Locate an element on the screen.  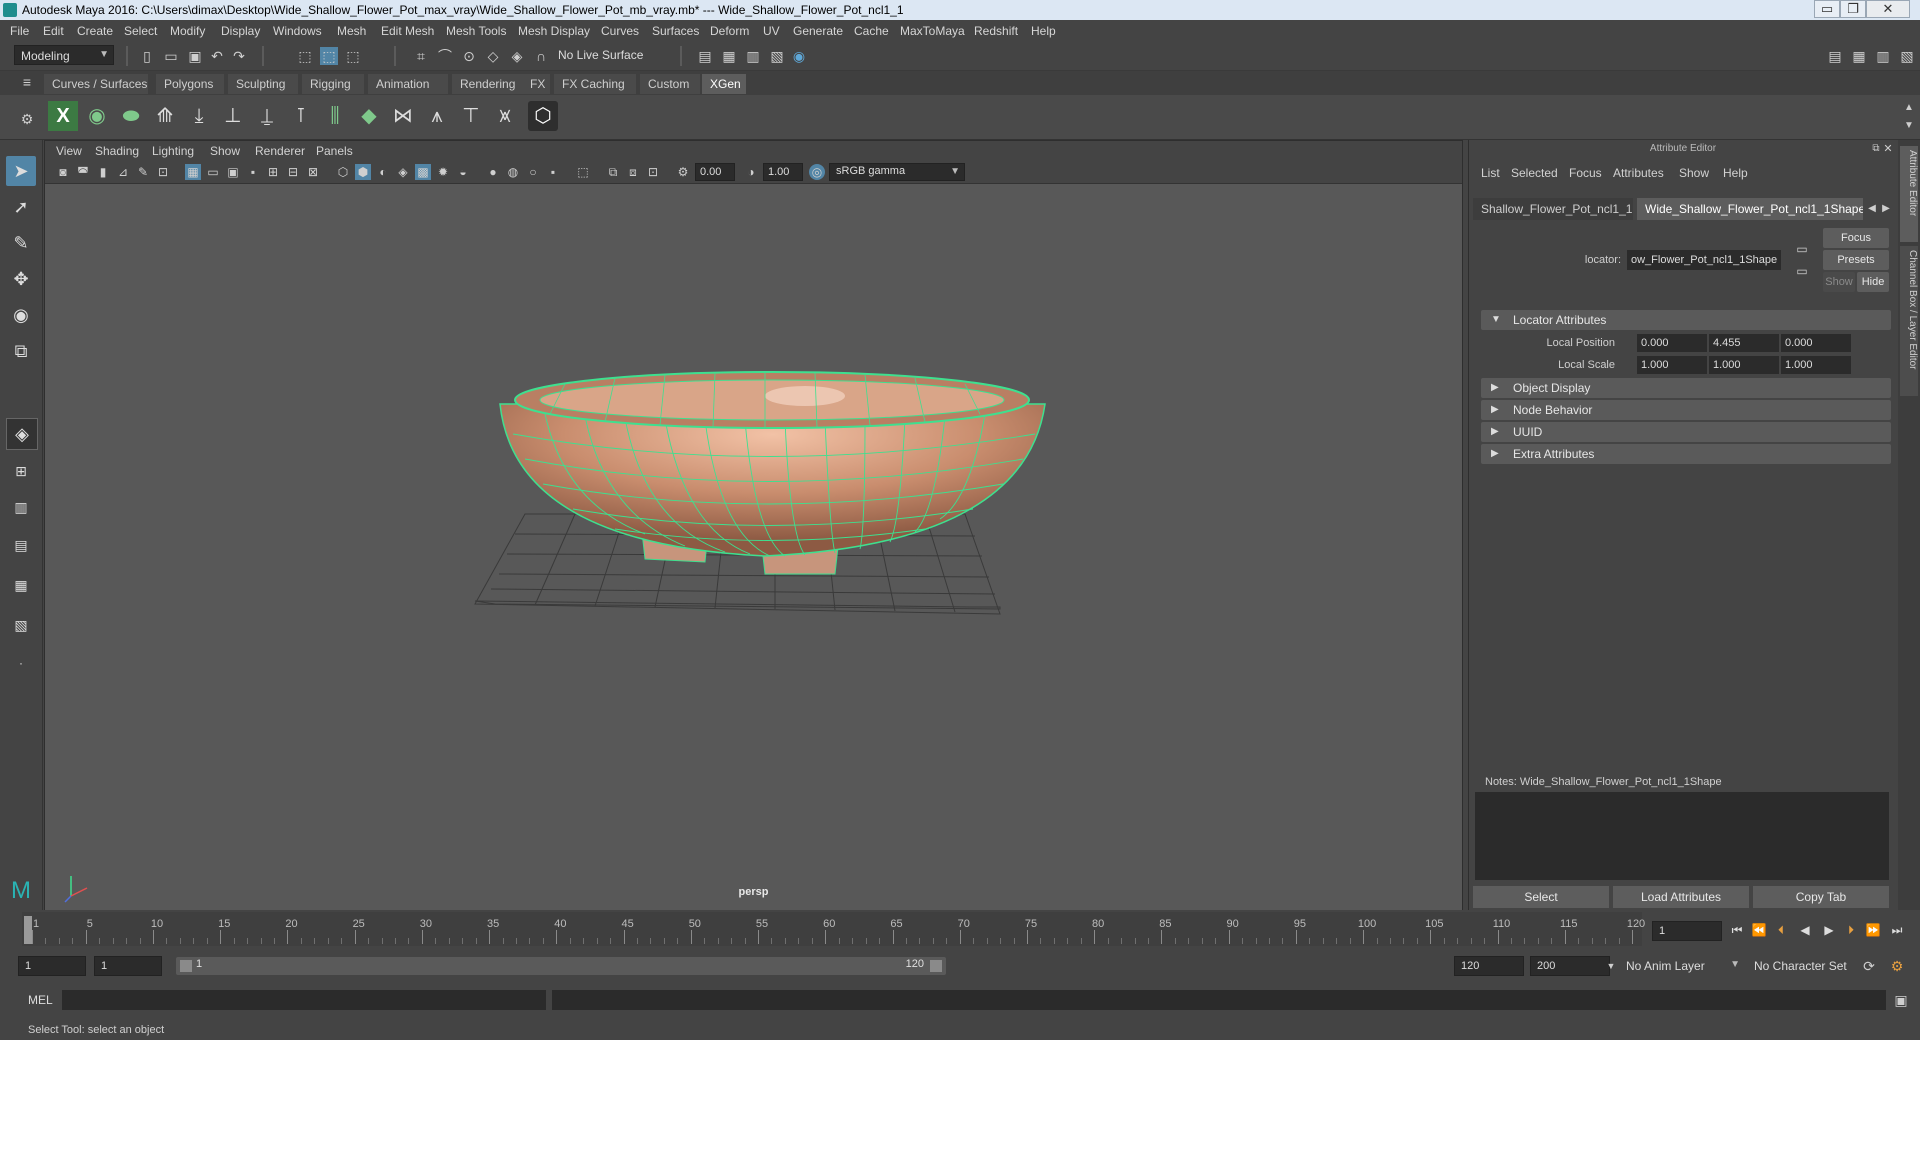
motion-blur-icon: ◍ is located at coordinates (513, 172).